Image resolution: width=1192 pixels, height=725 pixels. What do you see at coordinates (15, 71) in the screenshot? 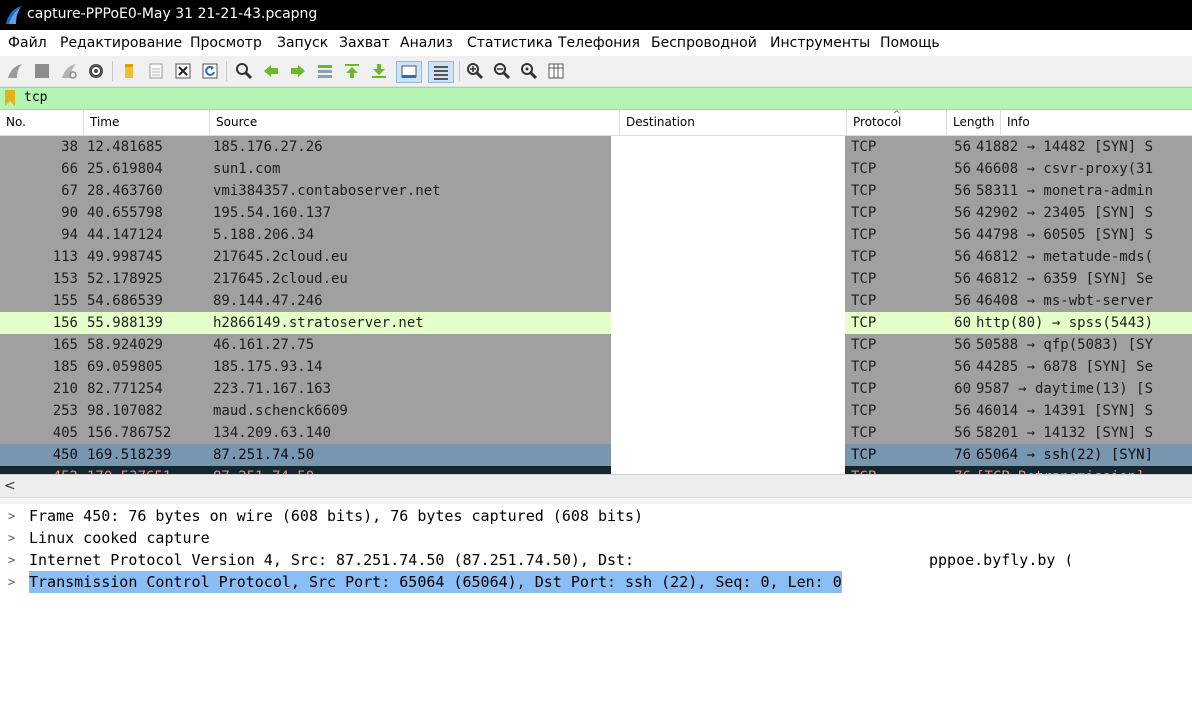
I see `start-capture-fin-icon` at bounding box center [15, 71].